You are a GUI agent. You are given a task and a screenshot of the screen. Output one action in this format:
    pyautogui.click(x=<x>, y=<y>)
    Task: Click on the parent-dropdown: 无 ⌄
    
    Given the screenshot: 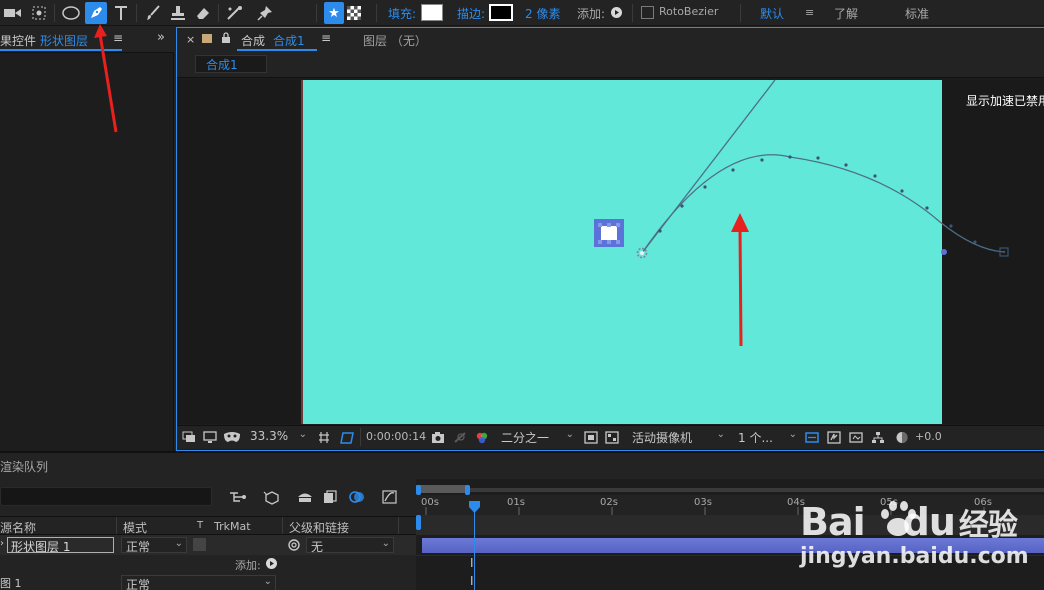 What is the action you would take?
    pyautogui.click(x=350, y=545)
    